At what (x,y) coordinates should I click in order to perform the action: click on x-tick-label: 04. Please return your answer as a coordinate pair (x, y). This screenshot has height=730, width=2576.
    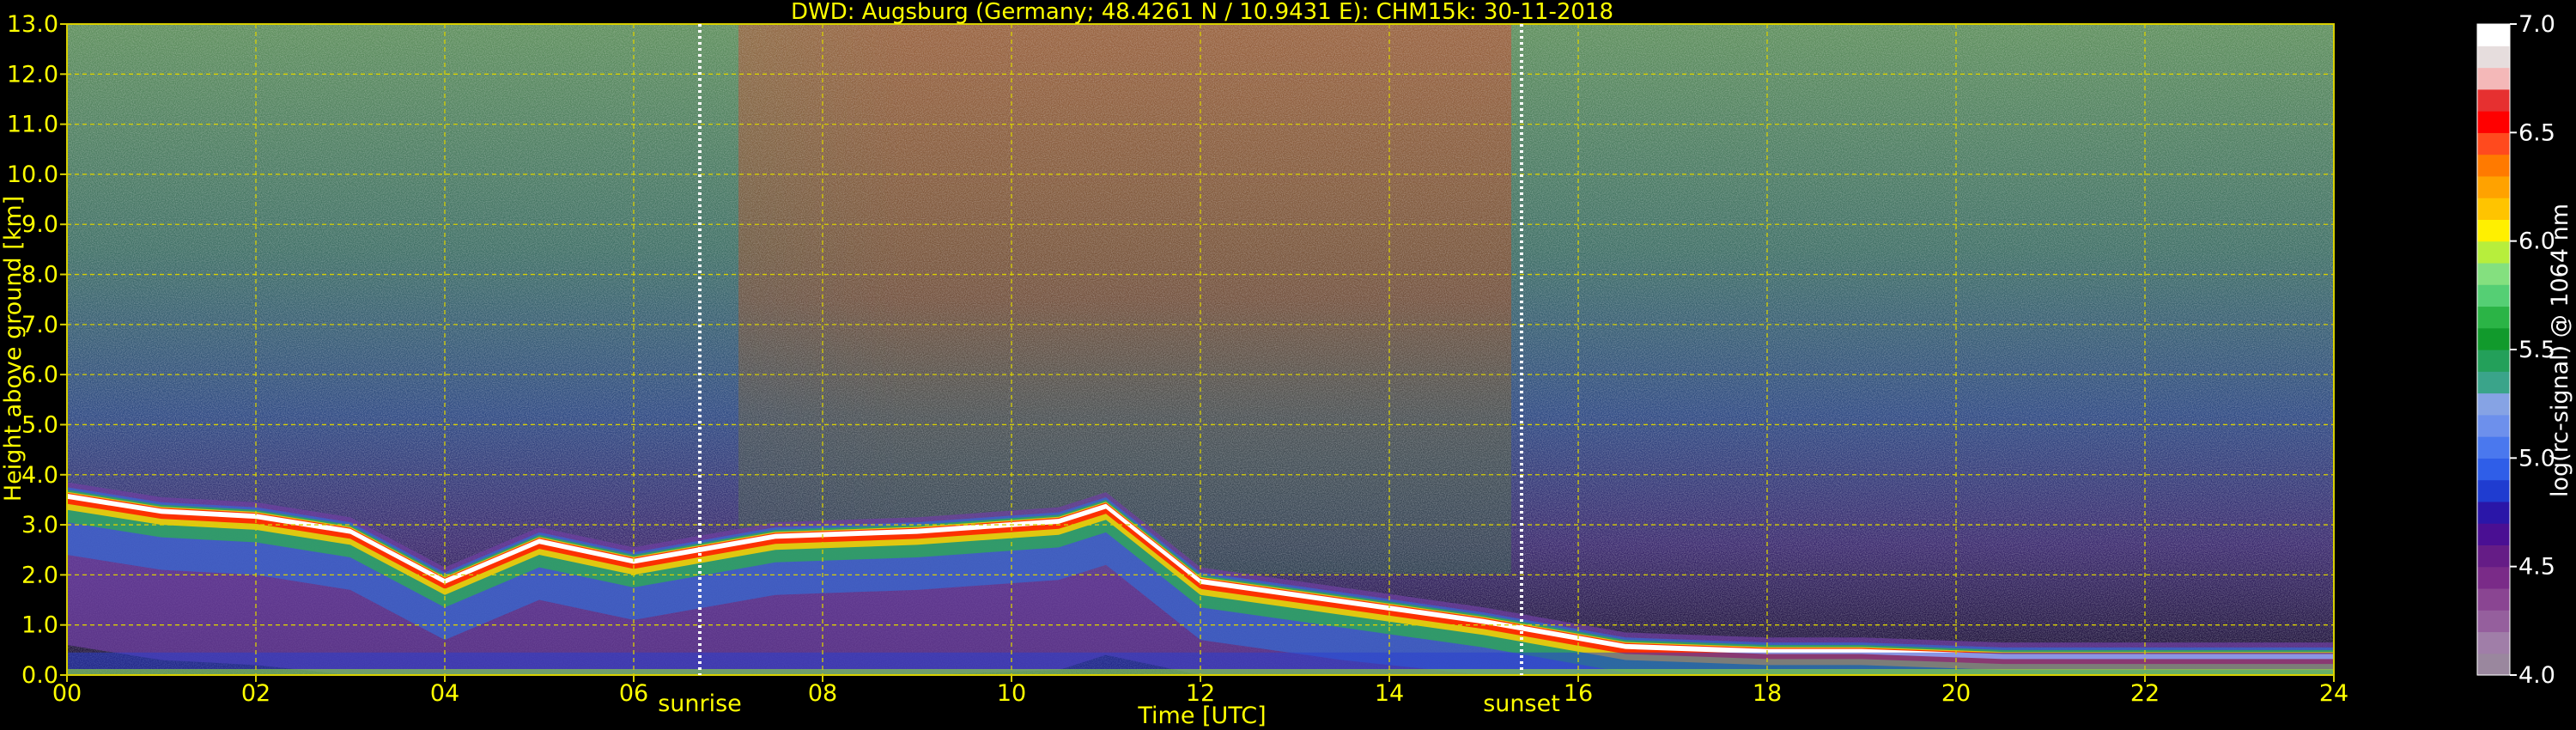
    Looking at the image, I should click on (444, 693).